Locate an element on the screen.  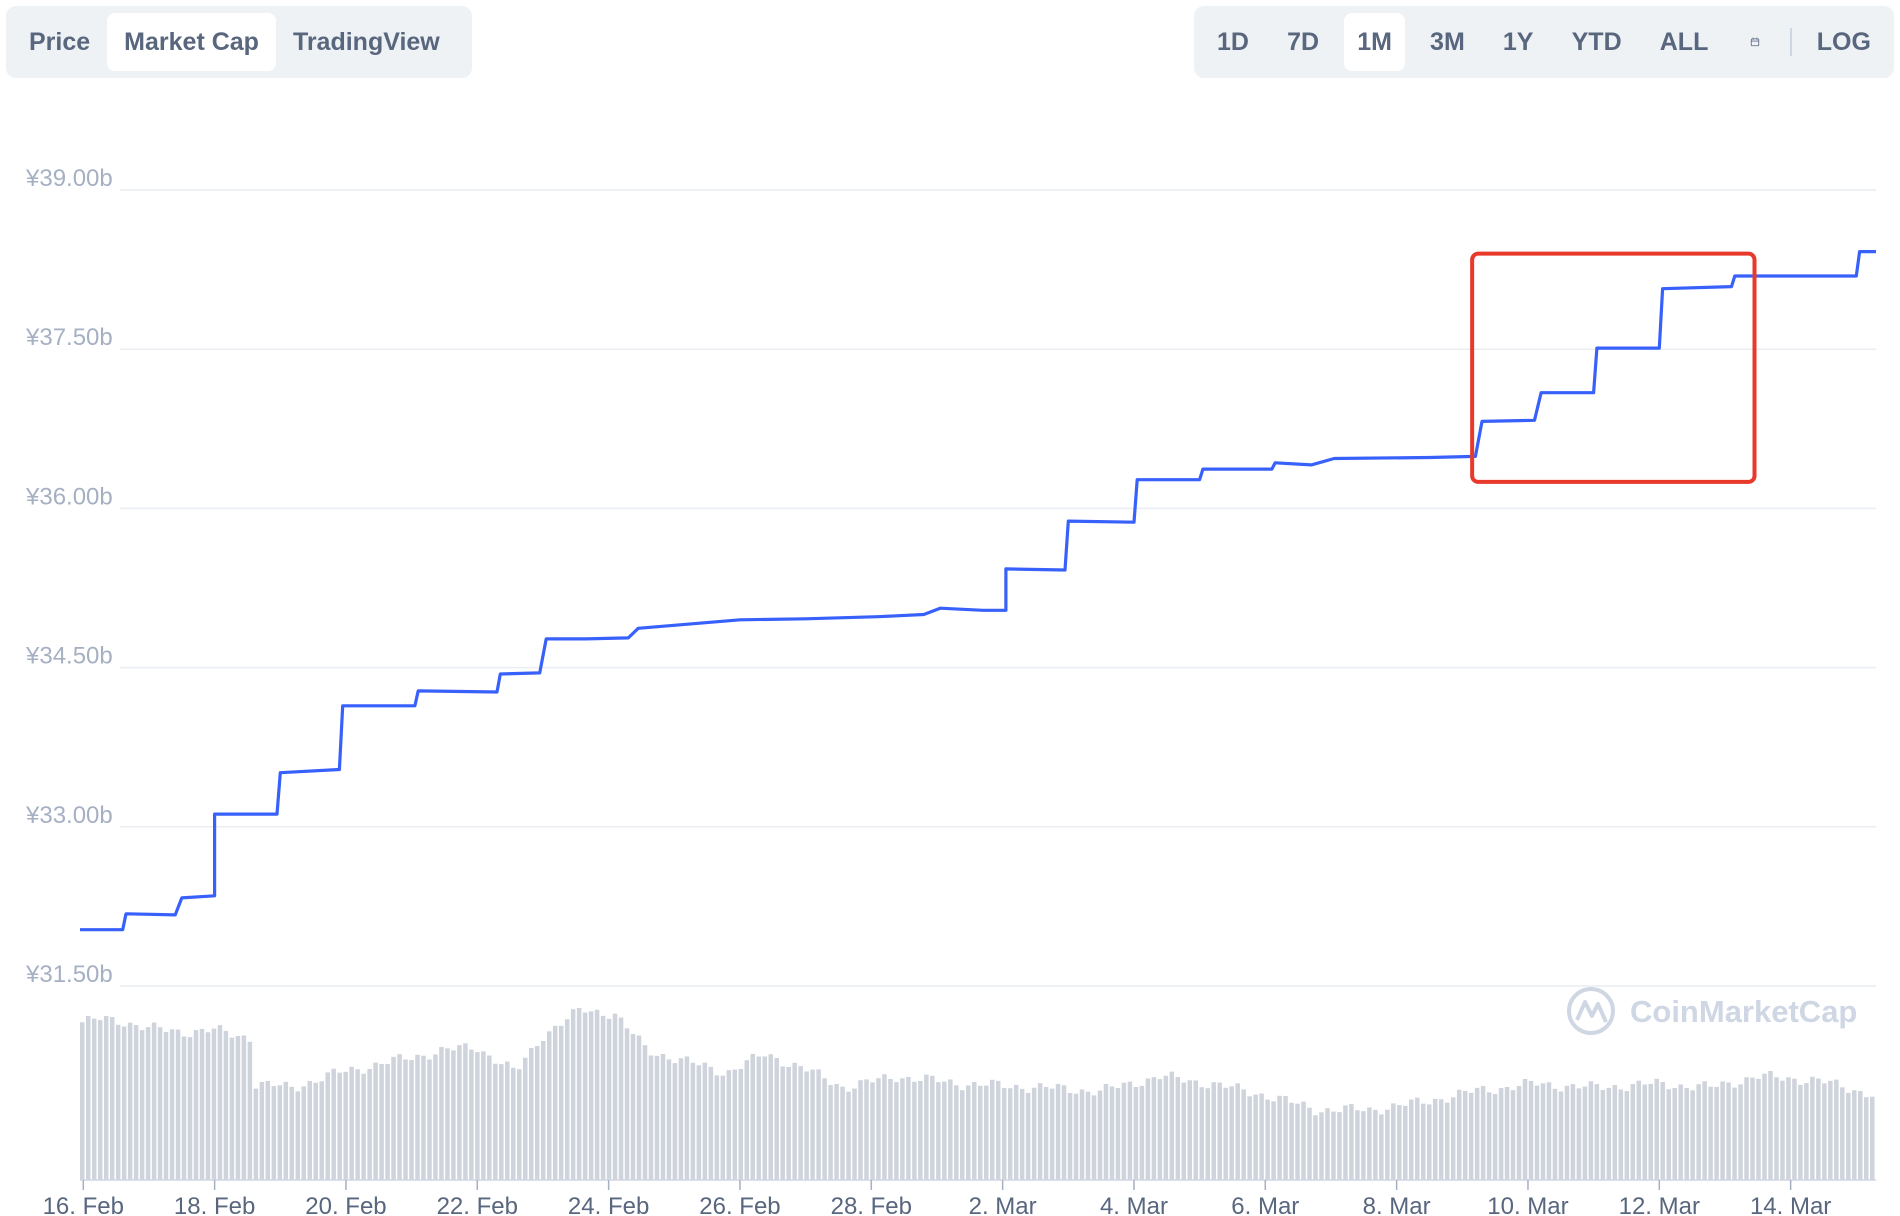
x-tick-label: 8. Mar is located at coordinates (1397, 1204).